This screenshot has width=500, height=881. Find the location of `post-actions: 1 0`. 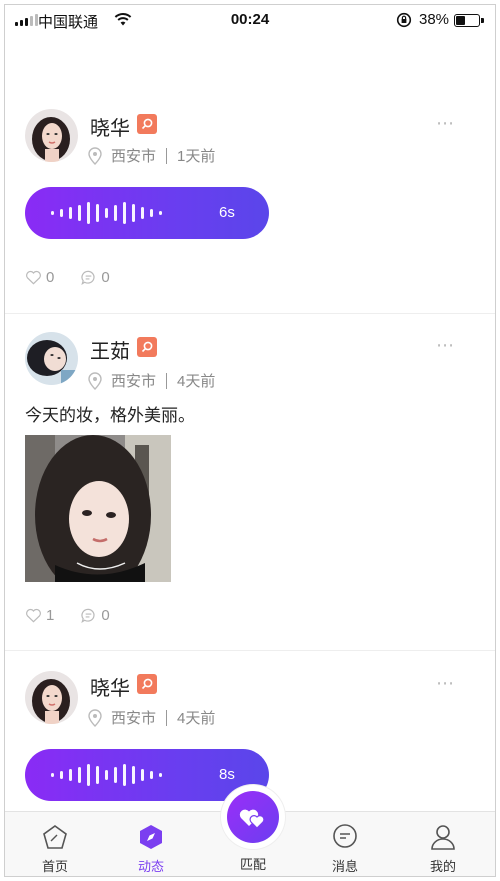

post-actions: 1 0 is located at coordinates (80, 615).